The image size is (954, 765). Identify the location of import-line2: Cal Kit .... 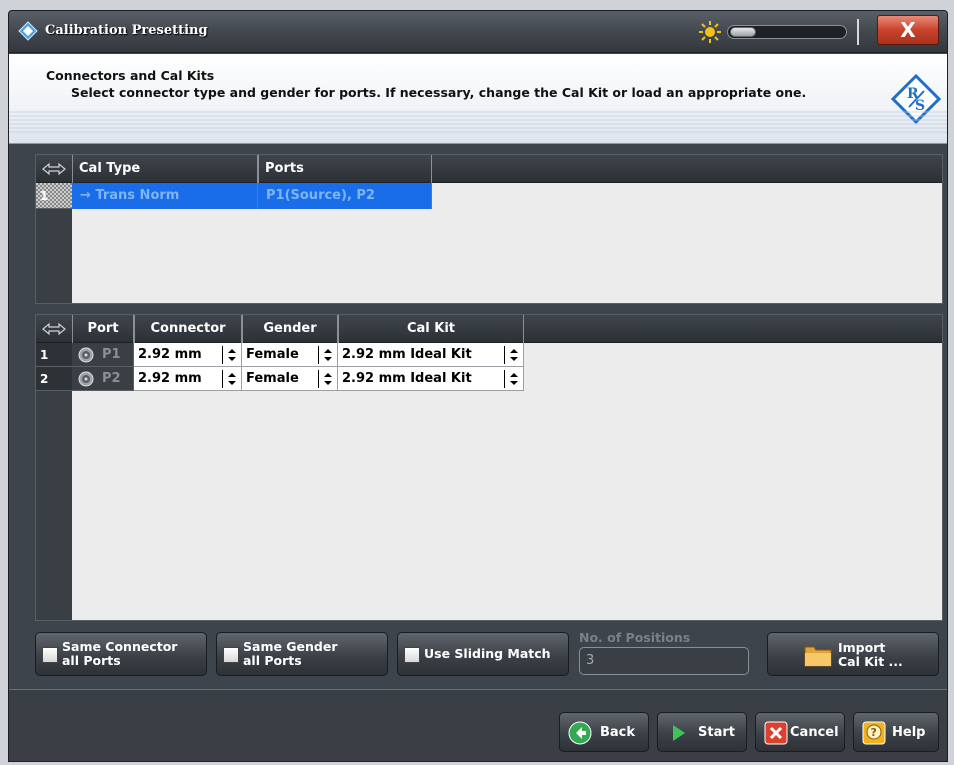
(870, 661).